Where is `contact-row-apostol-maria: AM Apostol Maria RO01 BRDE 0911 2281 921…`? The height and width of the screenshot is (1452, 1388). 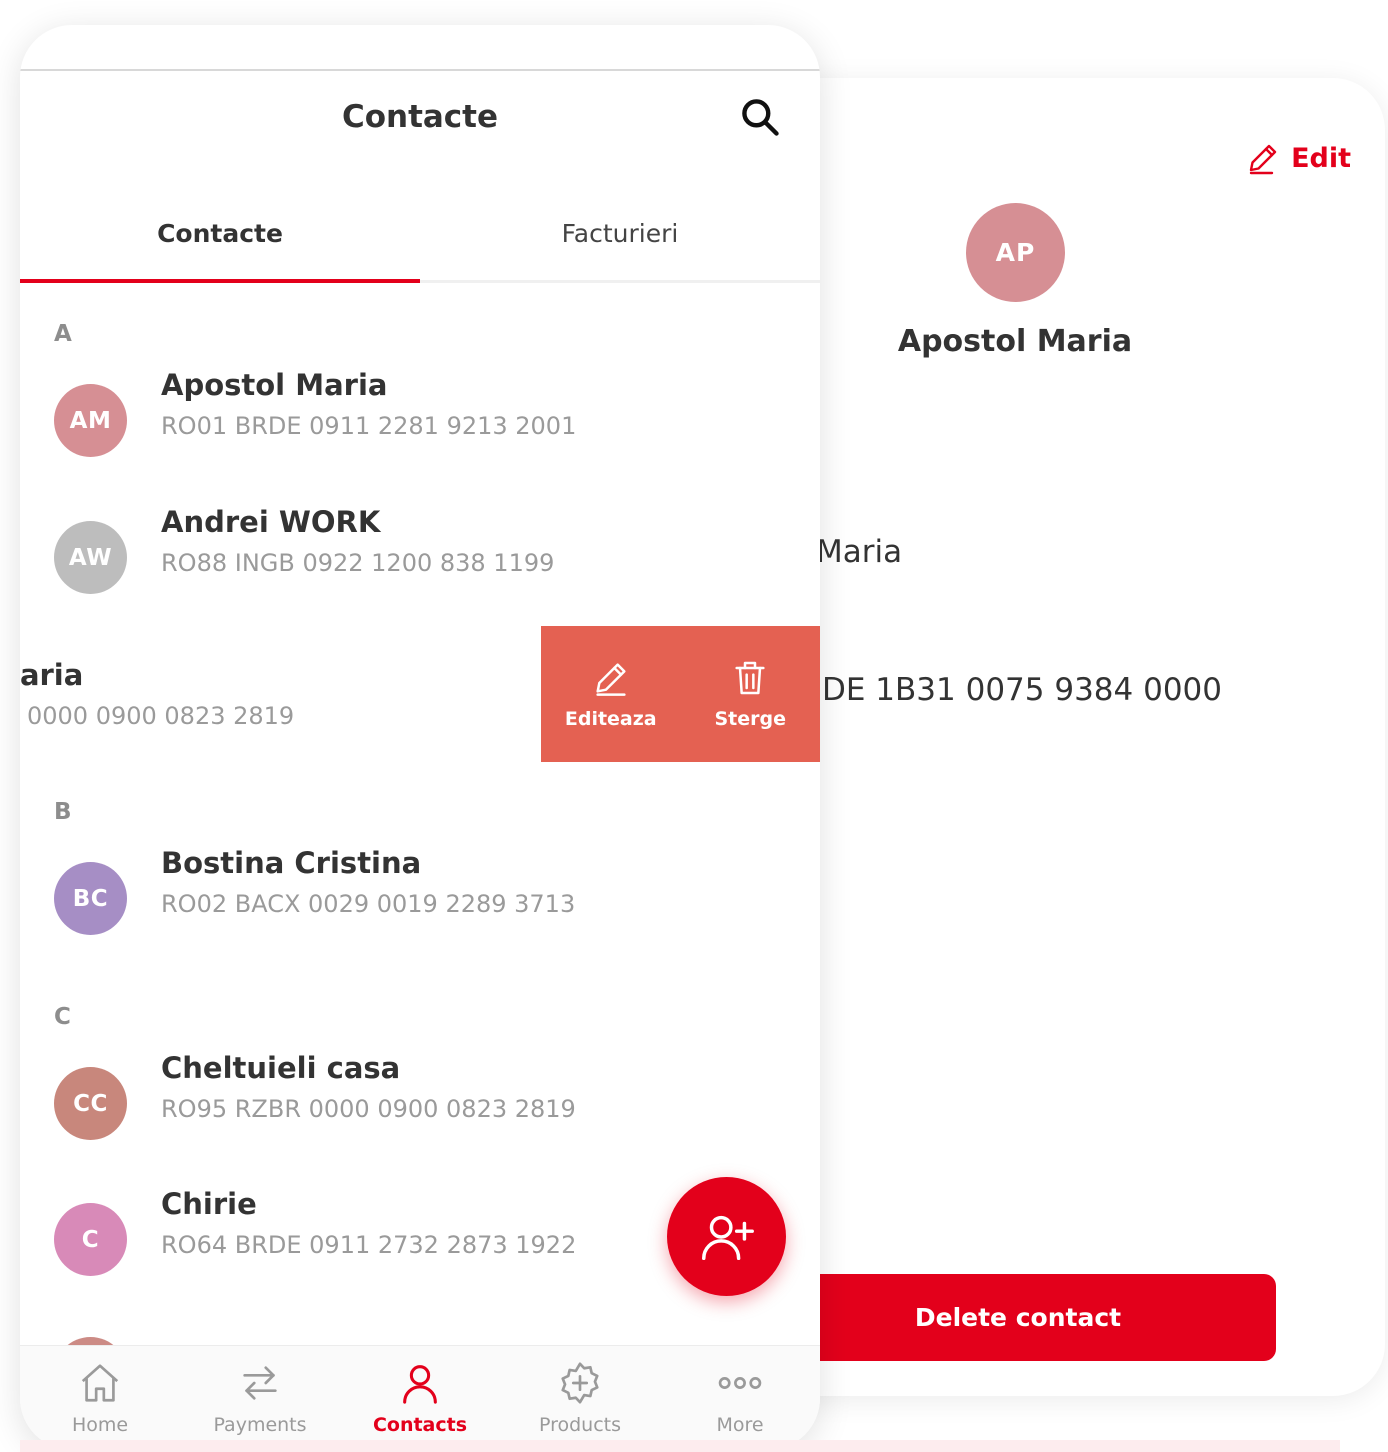
contact-row-apostol-maria: AM Apostol Maria RO01 BRDE 0911 2281 921… is located at coordinates (420, 436).